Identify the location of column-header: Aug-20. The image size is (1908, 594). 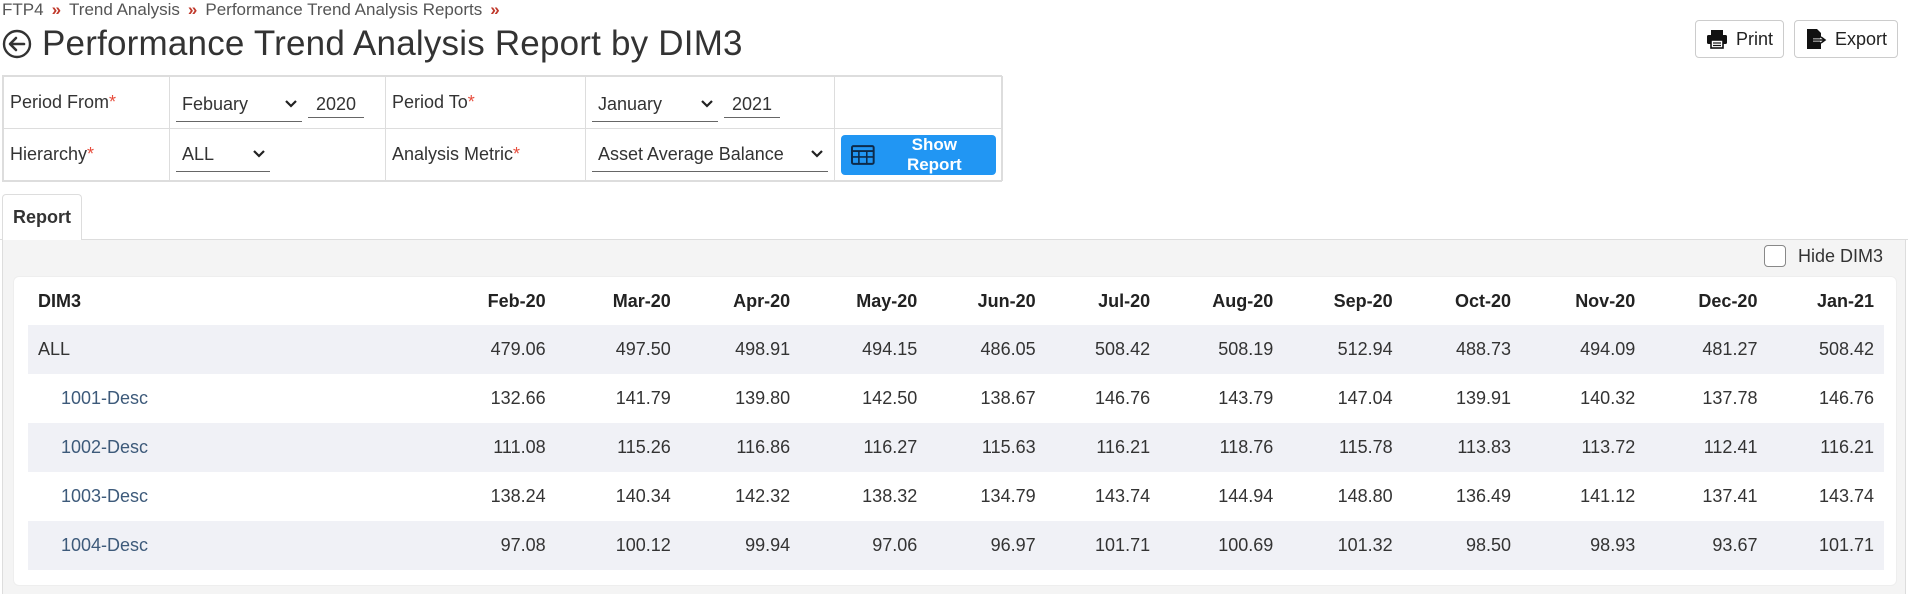
(1221, 301).